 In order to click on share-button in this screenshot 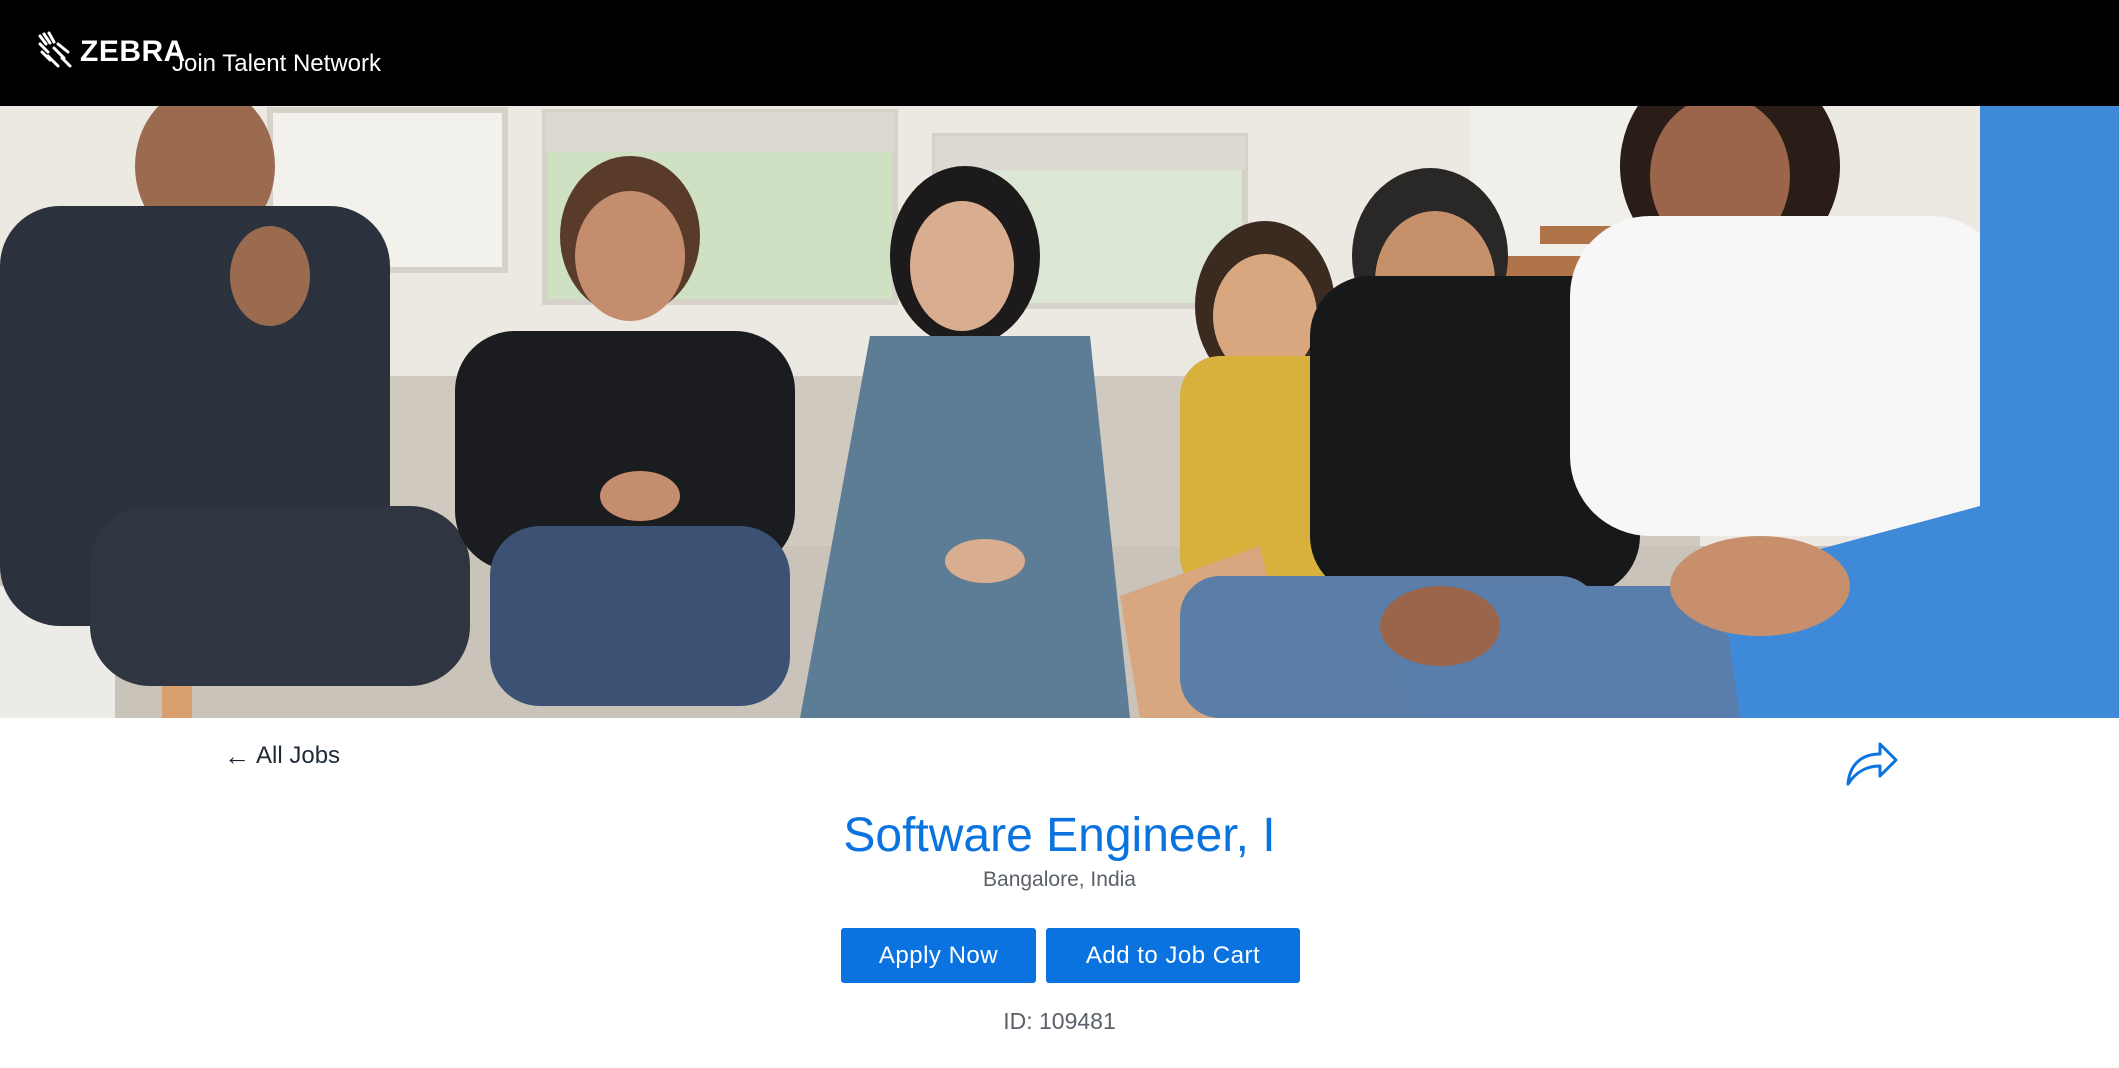, I will do `click(1872, 762)`.